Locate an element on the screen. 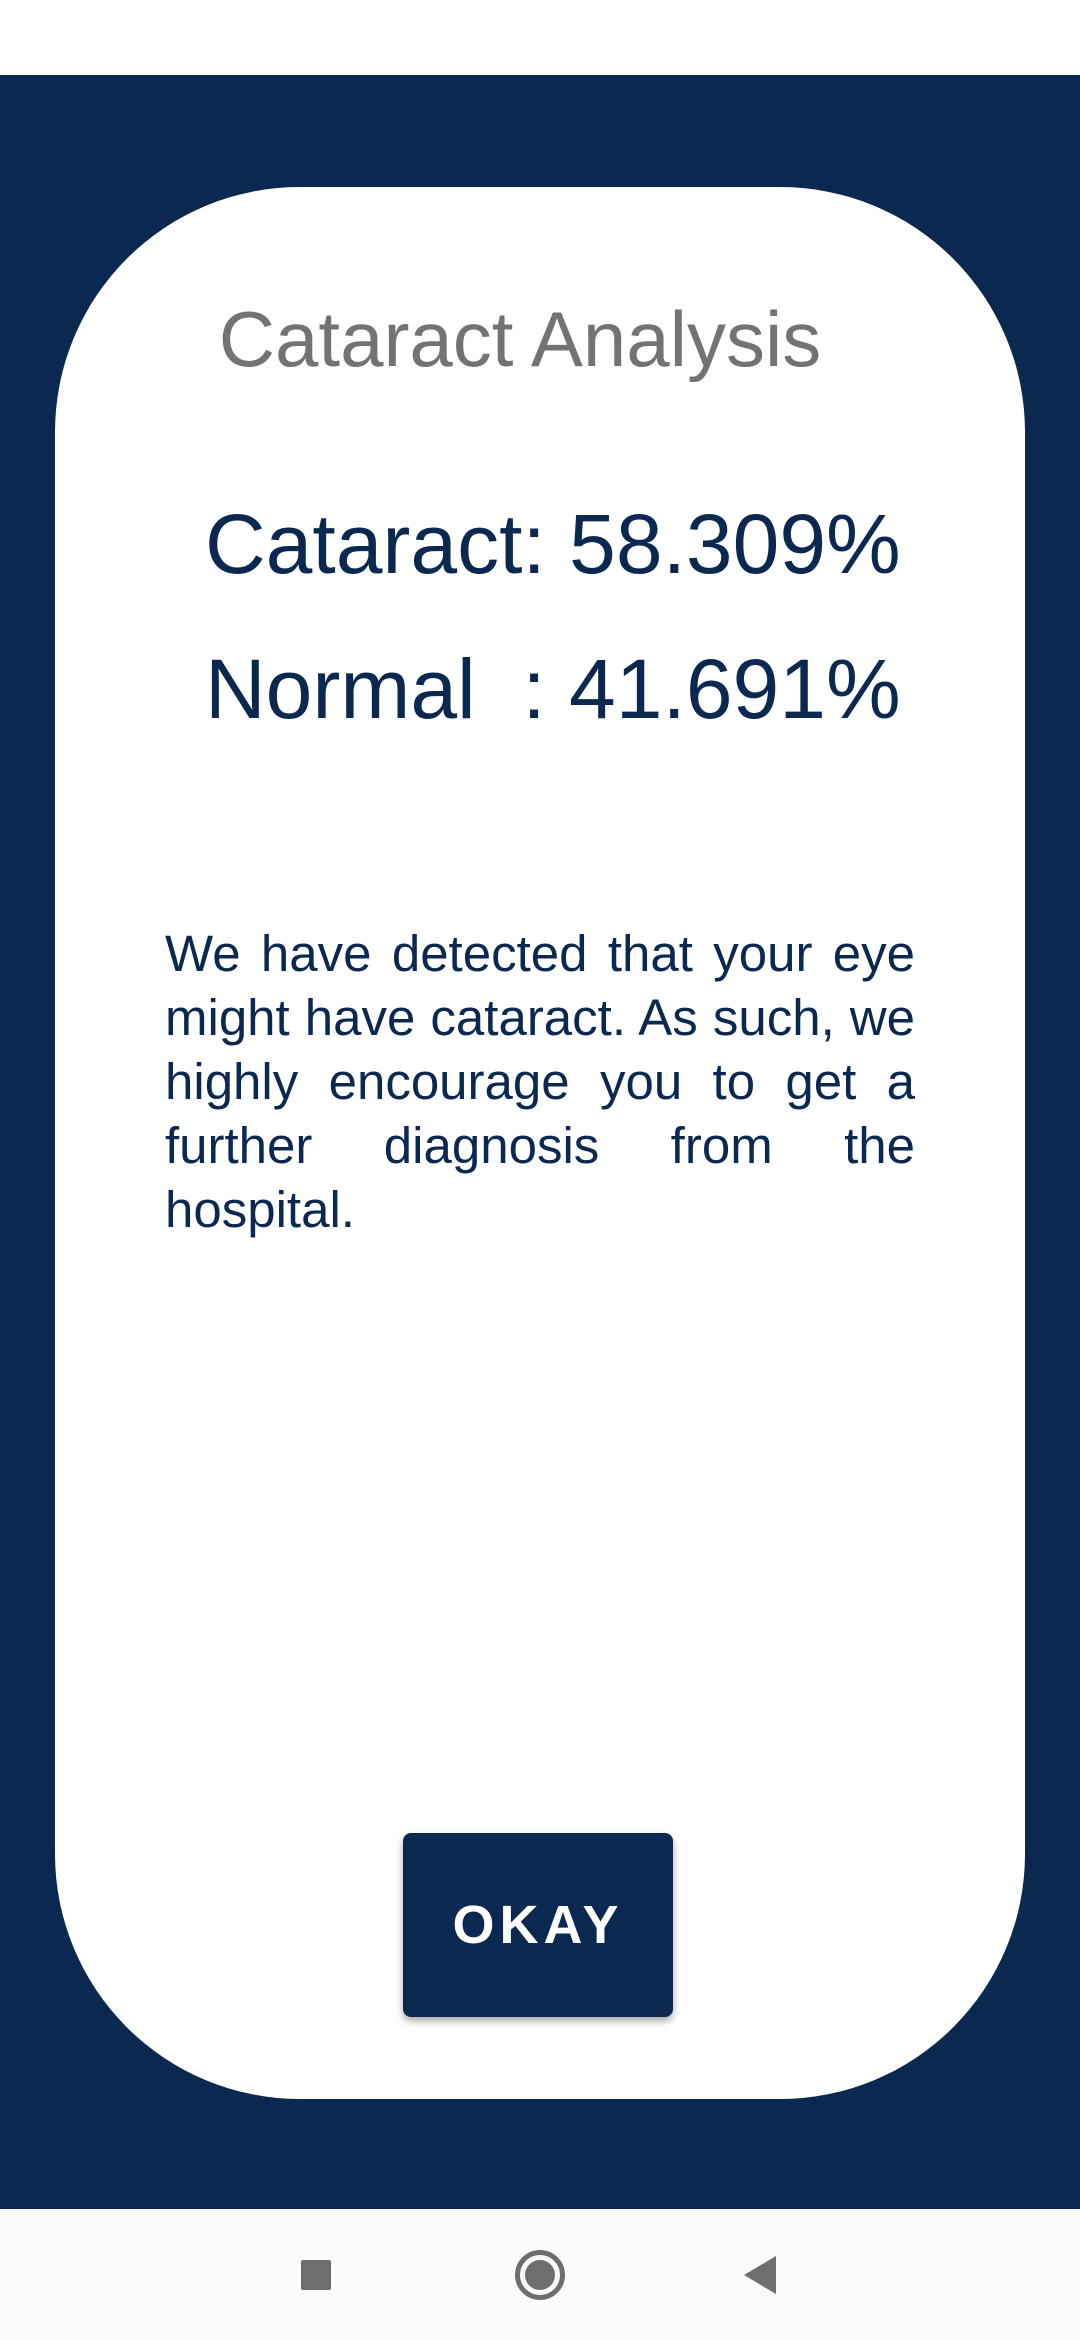 The image size is (1080, 2340). back-button is located at coordinates (760, 2275).